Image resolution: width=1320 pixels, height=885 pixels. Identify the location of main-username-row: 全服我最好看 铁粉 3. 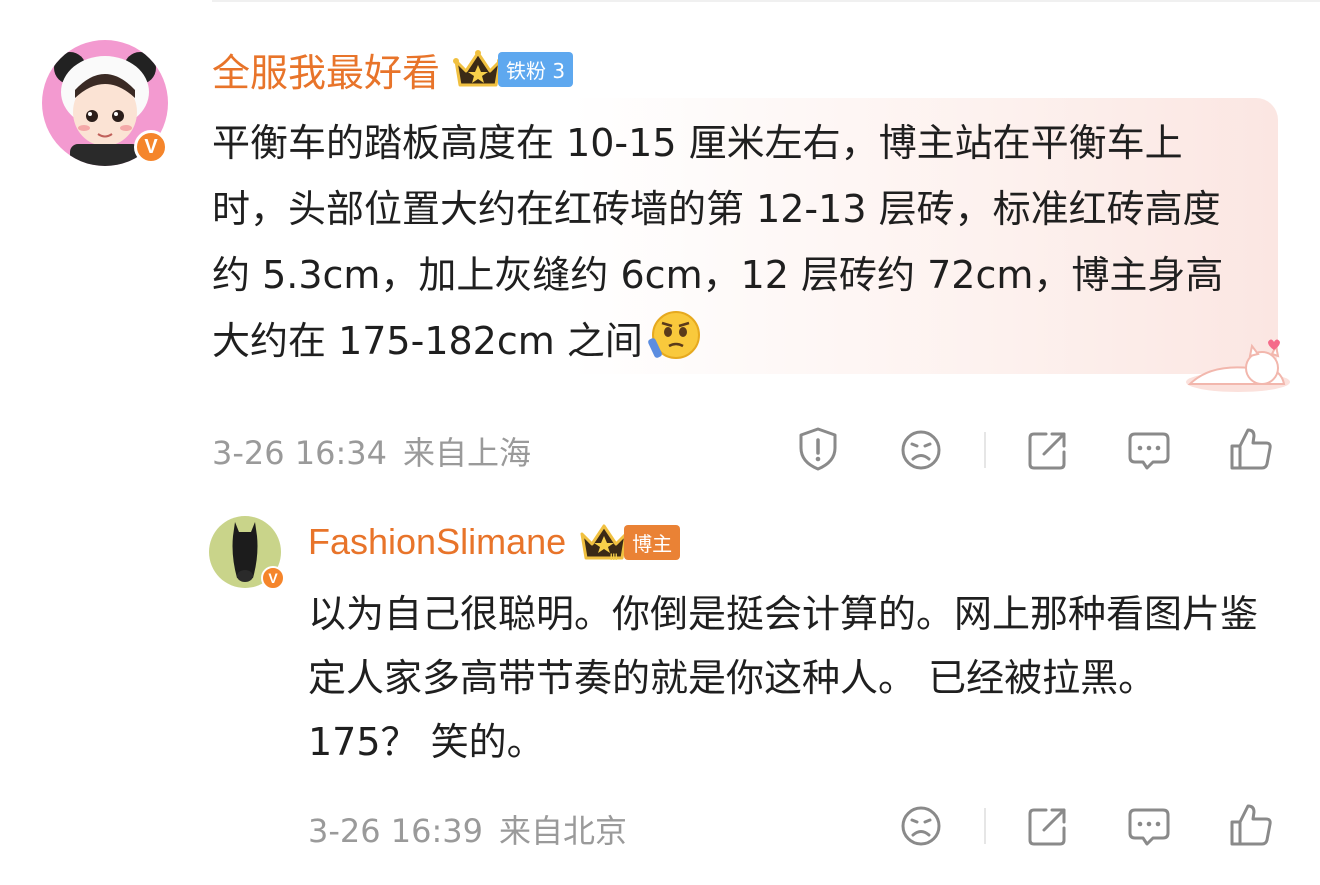
(393, 69).